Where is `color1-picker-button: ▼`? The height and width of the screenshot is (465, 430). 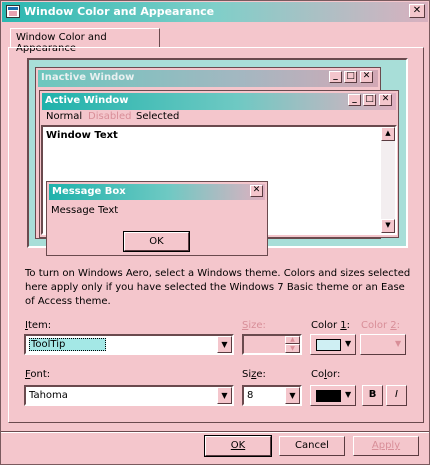 color1-picker-button: ▼ is located at coordinates (333, 344).